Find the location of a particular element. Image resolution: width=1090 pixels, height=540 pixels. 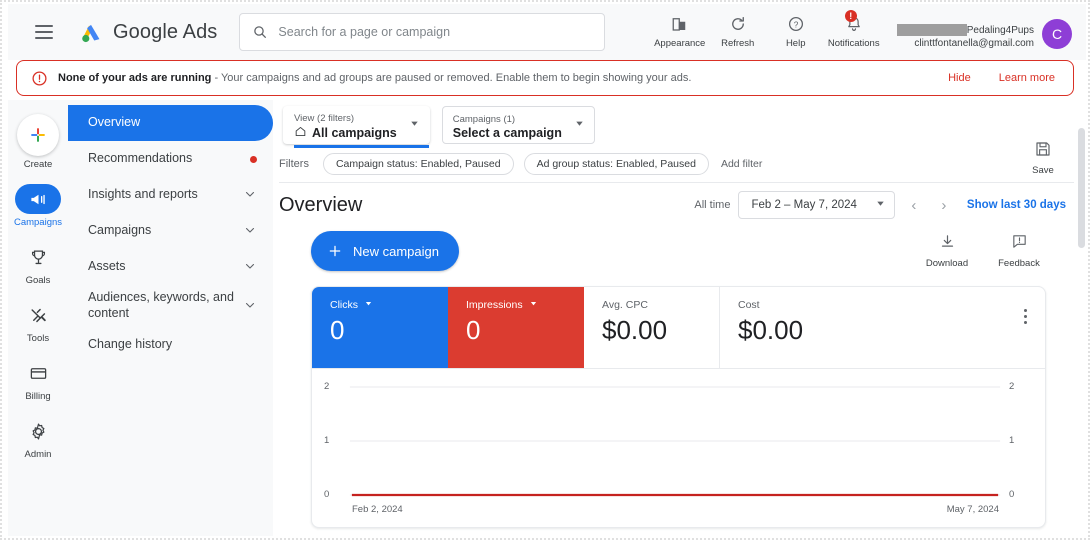

refresh-icon is located at coordinates (738, 24).